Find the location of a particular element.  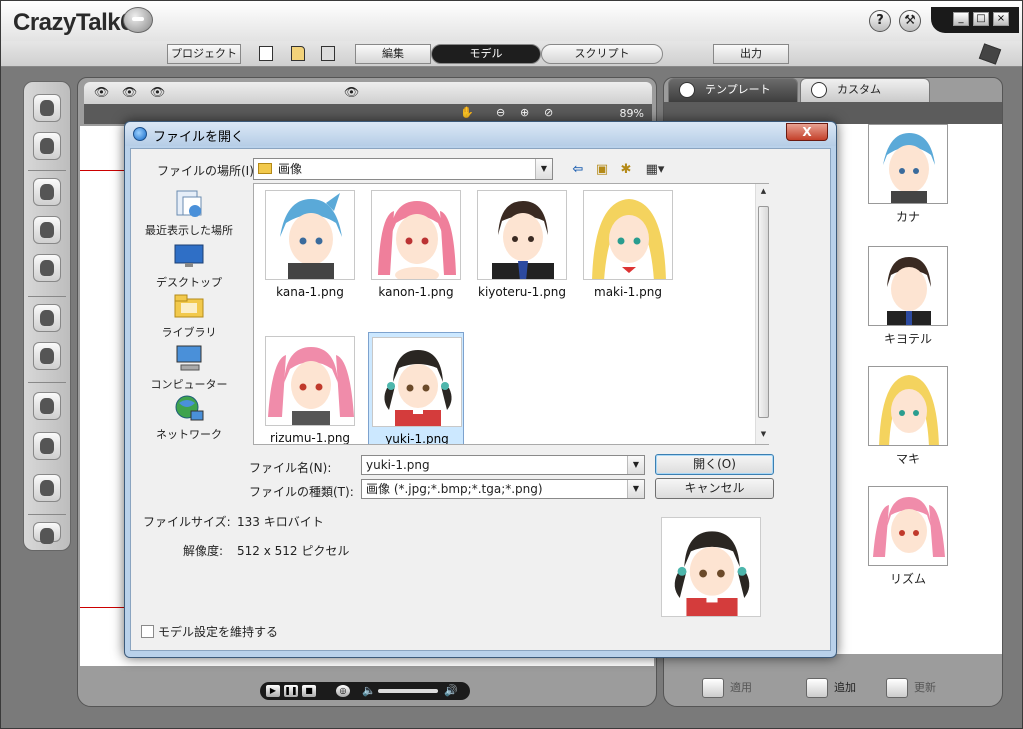

left-toolbar is located at coordinates (47, 316).